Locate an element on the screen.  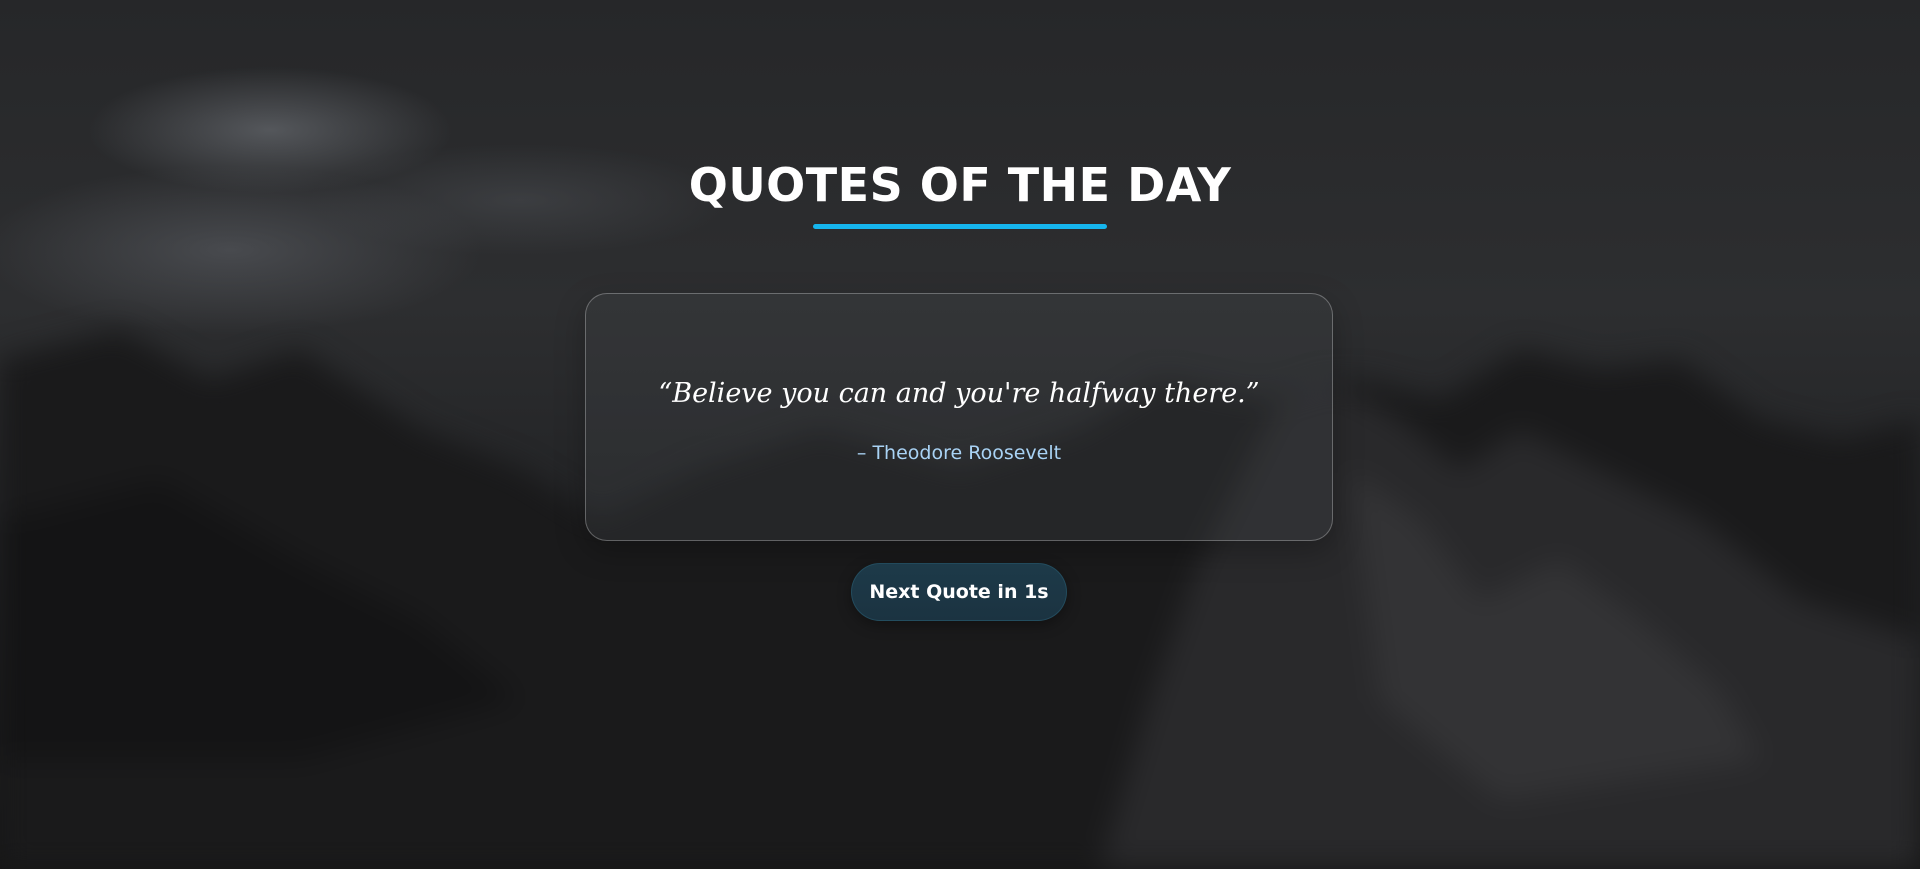
page-title: QUOTES OF THE DAY is located at coordinates (960, 185).